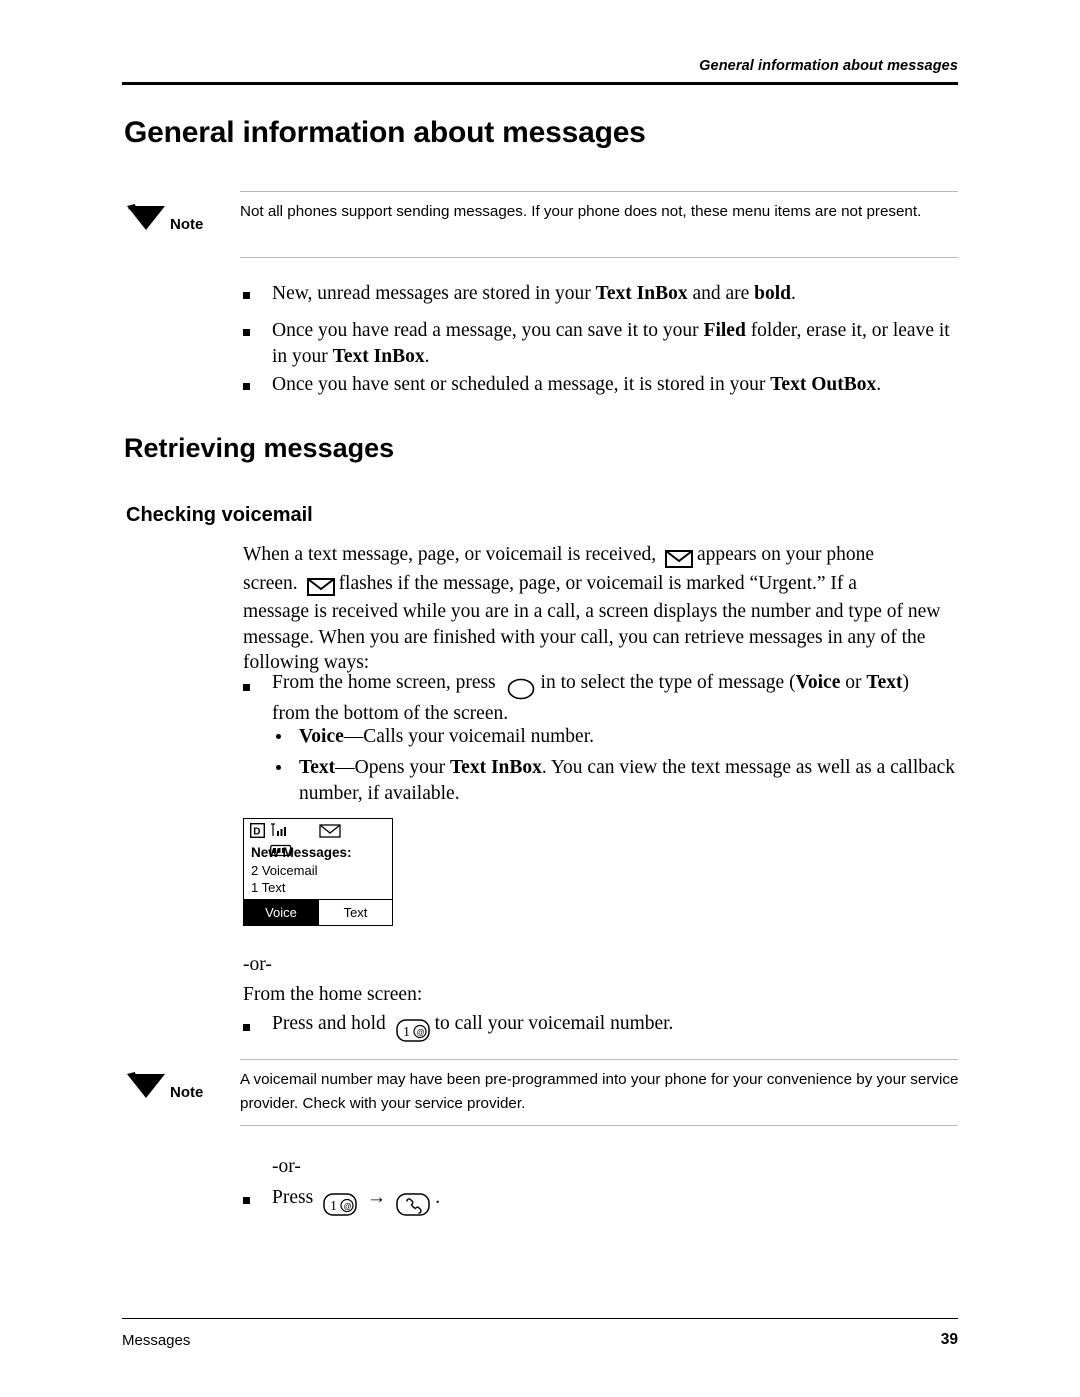 The width and height of the screenshot is (1080, 1397). Describe the element at coordinates (282, 833) in the screenshot. I see `signal-bars-icon` at that location.